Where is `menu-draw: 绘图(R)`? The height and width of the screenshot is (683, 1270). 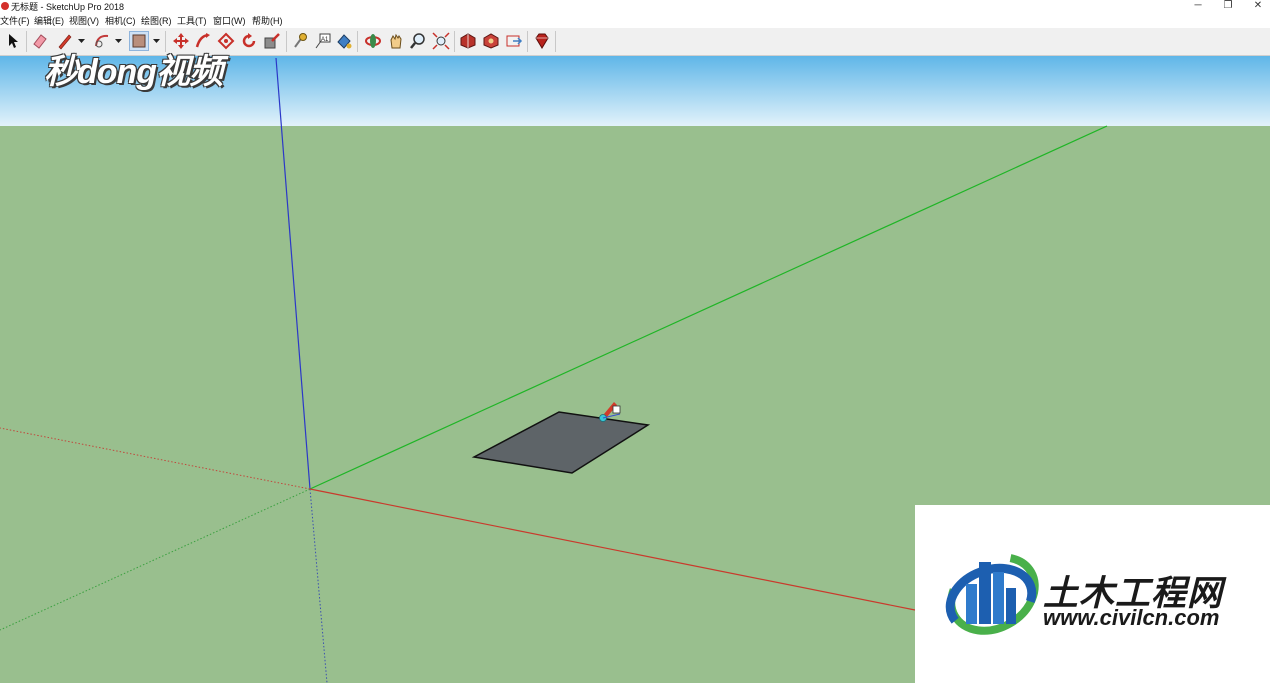
menu-draw: 绘图(R) is located at coordinates (156, 21).